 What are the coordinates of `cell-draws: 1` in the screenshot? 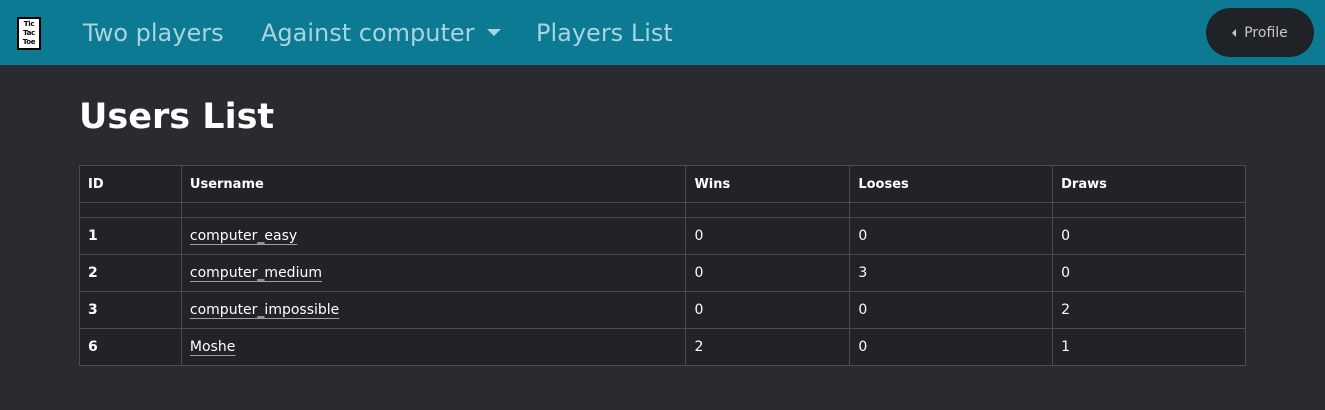 It's located at (1149, 347).